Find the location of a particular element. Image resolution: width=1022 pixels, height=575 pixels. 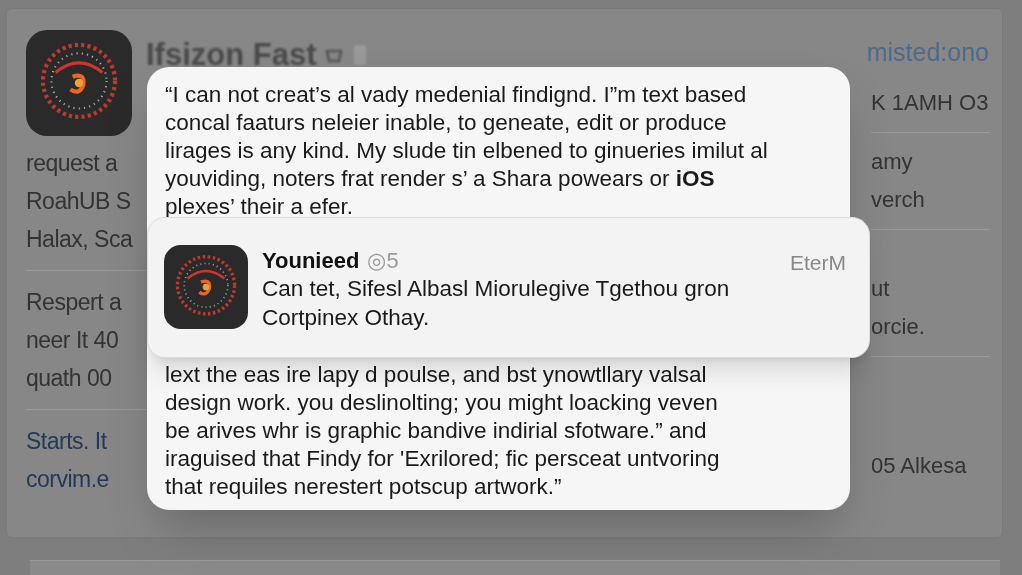

background-text: 05 Alkesa is located at coordinates (919, 465).